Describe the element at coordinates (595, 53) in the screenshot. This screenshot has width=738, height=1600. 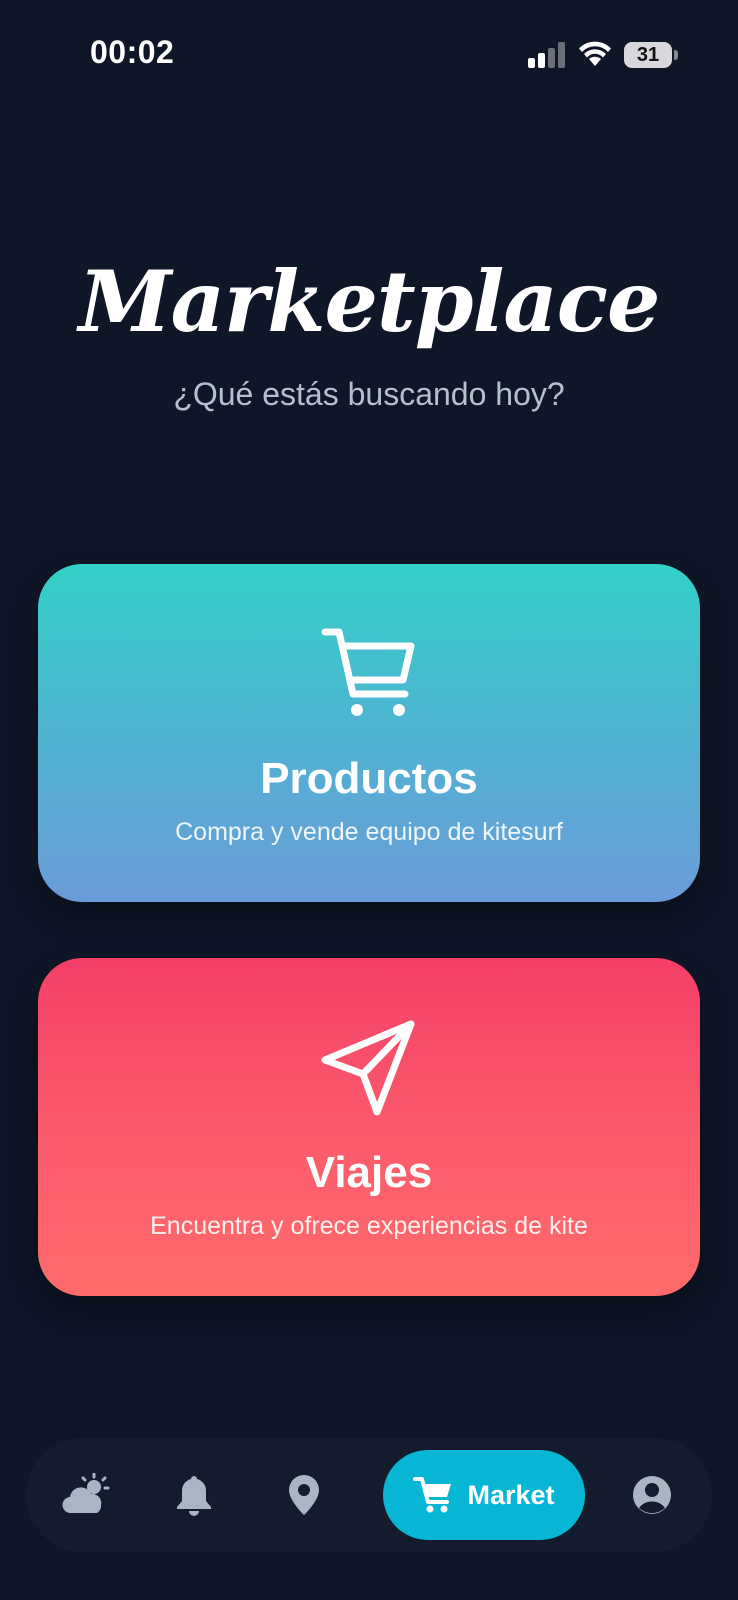
I see `wifi-icon` at that location.